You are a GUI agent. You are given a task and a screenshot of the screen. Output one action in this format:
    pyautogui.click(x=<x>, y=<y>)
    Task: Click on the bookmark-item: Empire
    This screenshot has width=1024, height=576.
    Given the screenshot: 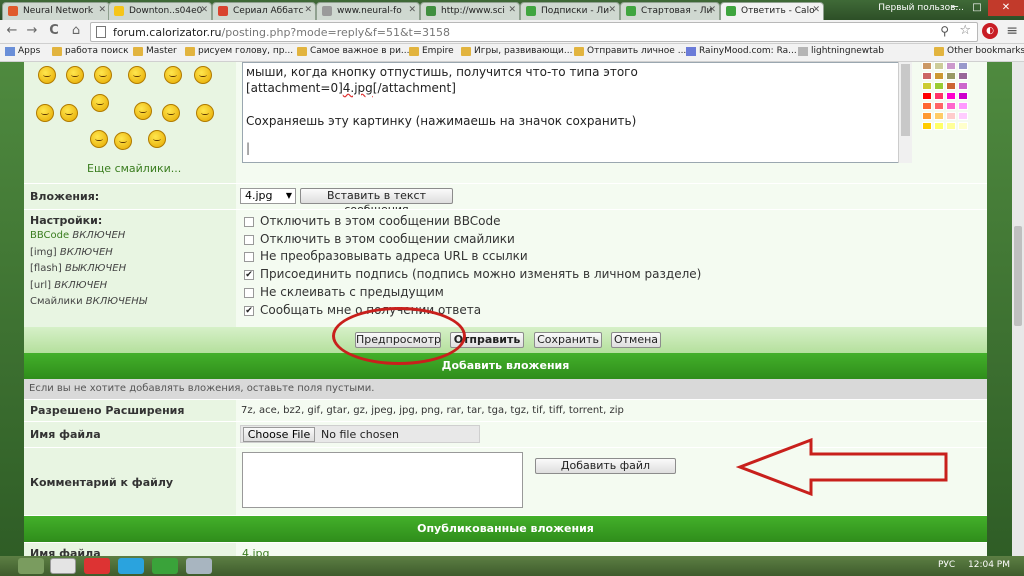 What is the action you would take?
    pyautogui.click(x=431, y=51)
    